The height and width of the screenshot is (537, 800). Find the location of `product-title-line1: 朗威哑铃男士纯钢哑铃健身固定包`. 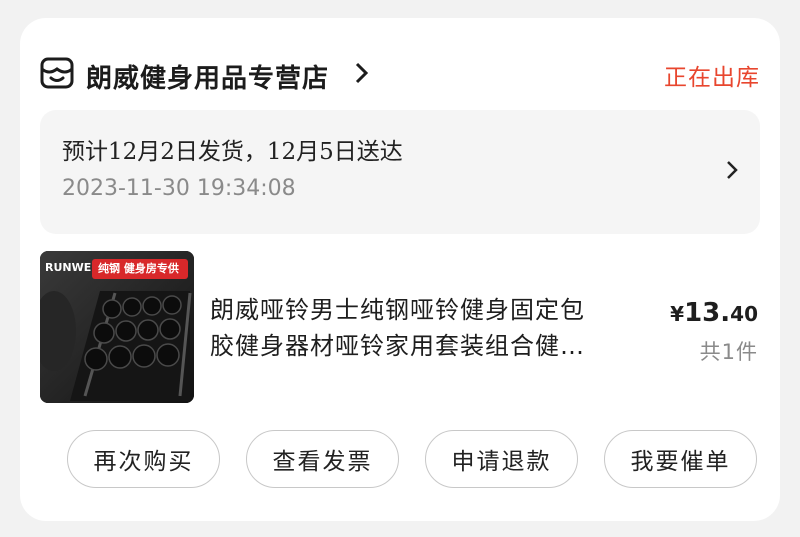

product-title-line1: 朗威哑铃男士纯钢哑铃健身固定包 is located at coordinates (397, 310).